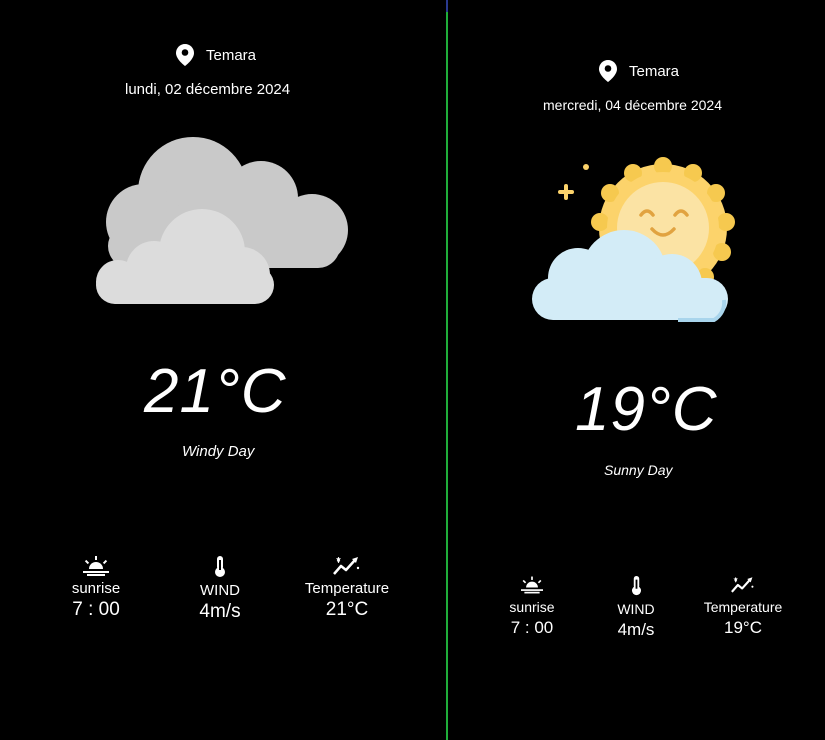  What do you see at coordinates (638, 470) in the screenshot?
I see `weather-description: Sunny Day` at bounding box center [638, 470].